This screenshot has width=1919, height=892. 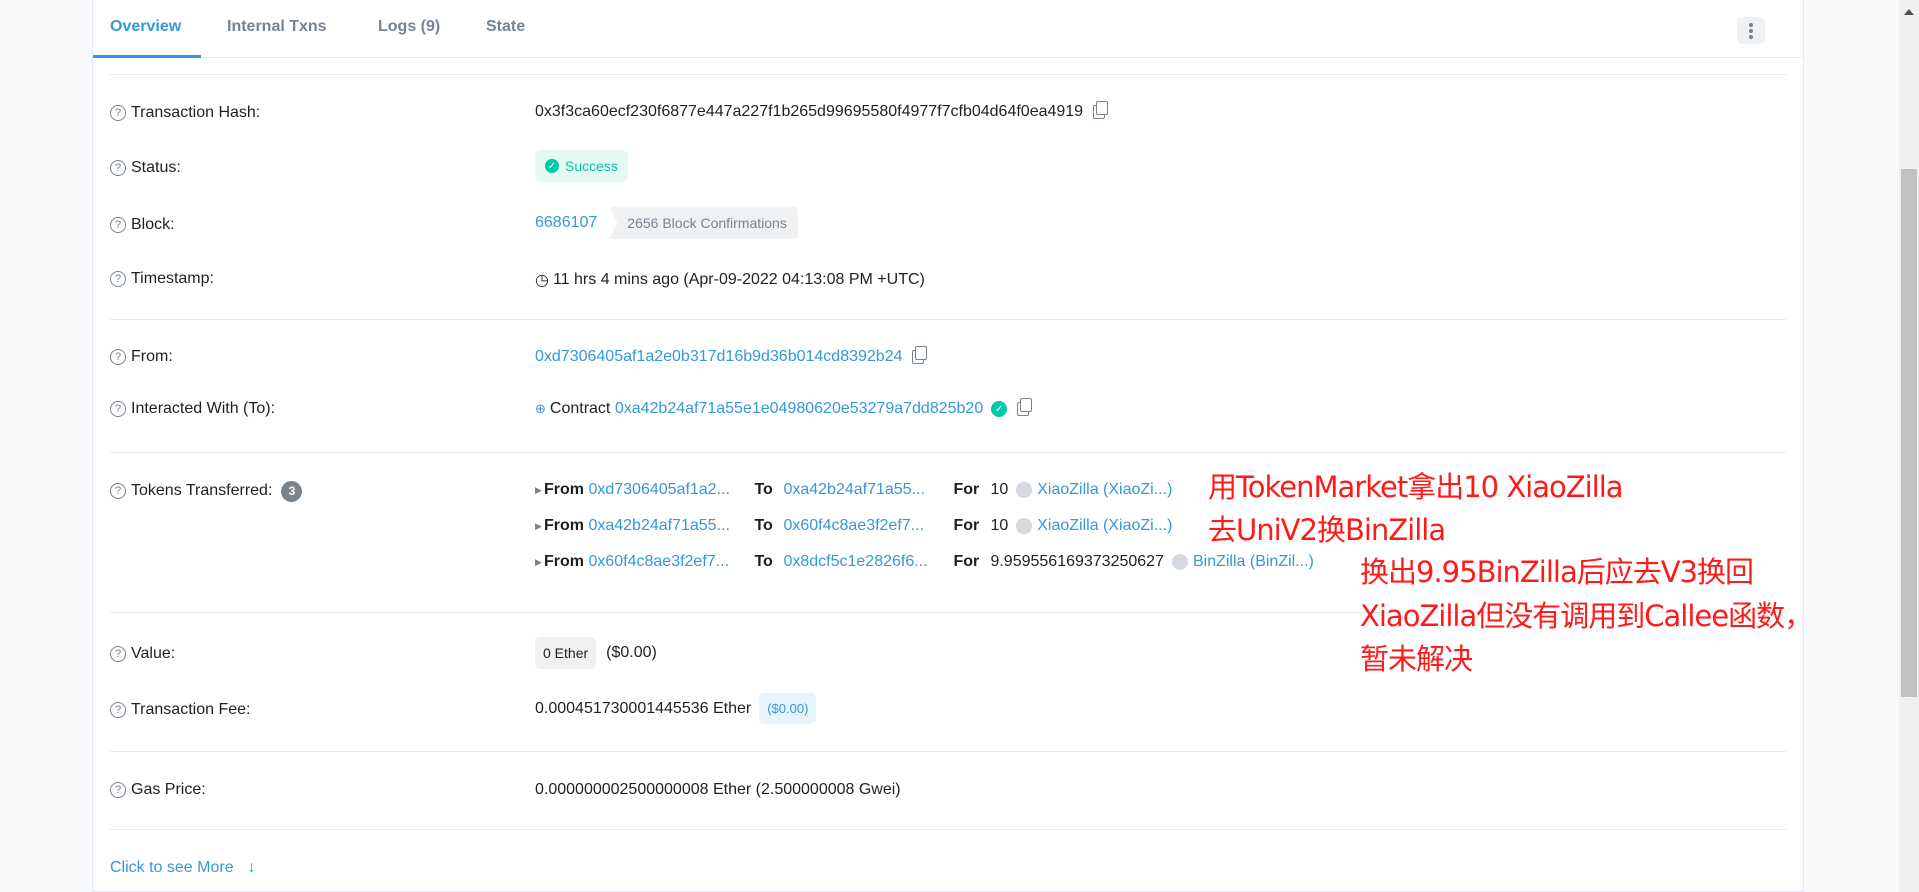 I want to click on token-amount: 9.959556169373250627, so click(x=1077, y=561).